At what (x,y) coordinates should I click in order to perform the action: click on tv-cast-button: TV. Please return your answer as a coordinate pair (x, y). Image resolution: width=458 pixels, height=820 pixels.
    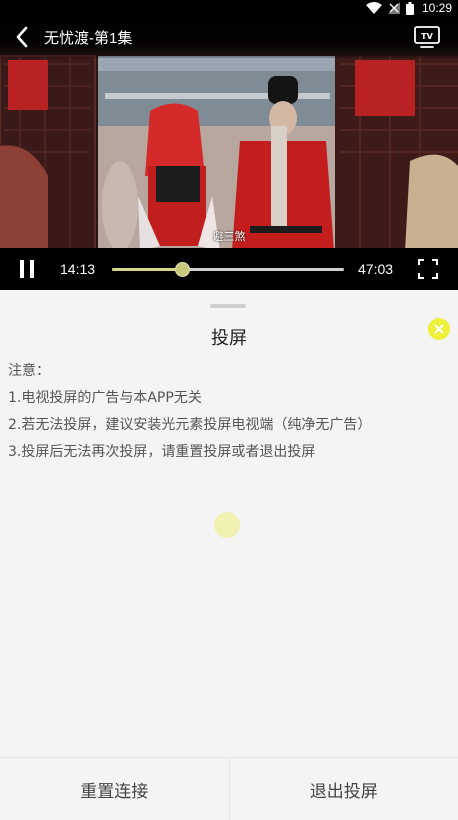
    Looking at the image, I should click on (427, 37).